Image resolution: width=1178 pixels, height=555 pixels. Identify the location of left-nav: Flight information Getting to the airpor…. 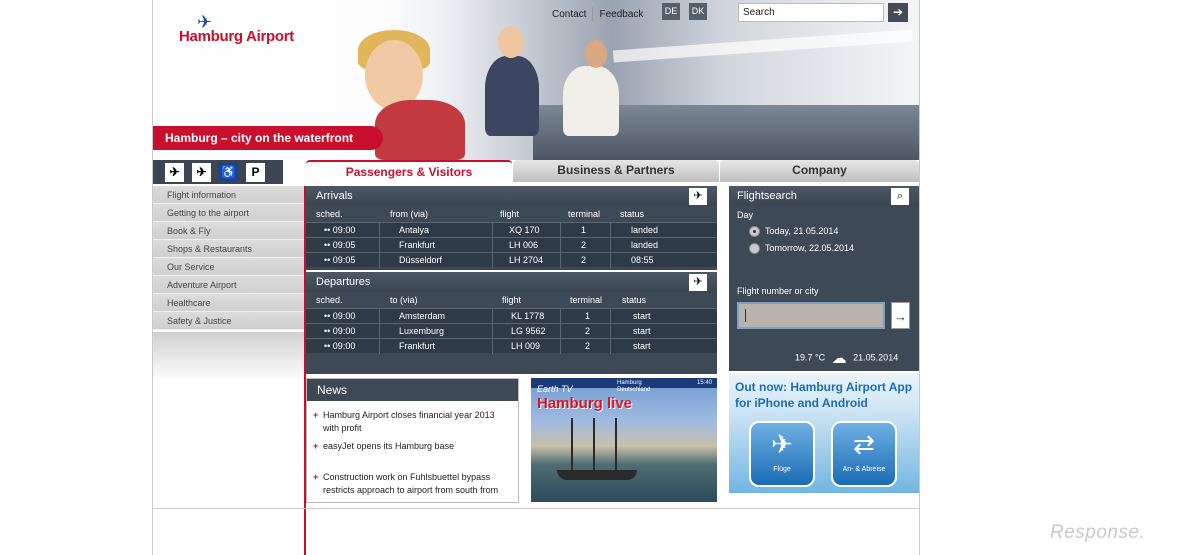
(228, 258).